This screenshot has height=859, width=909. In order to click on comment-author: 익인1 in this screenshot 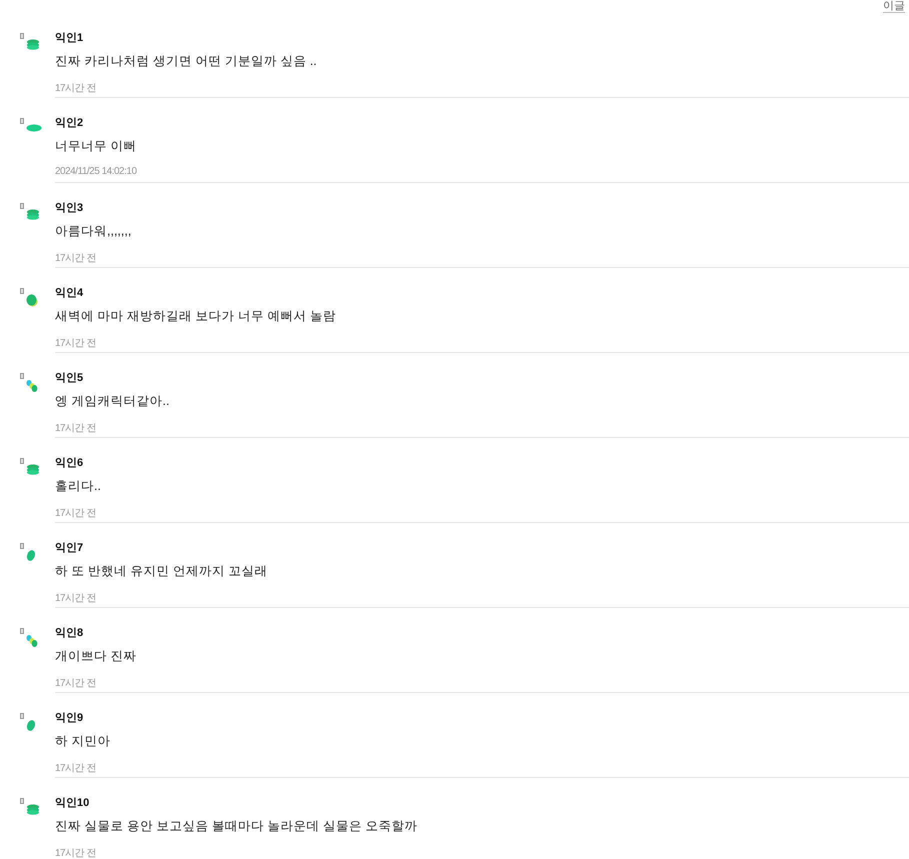, I will do `click(69, 38)`.